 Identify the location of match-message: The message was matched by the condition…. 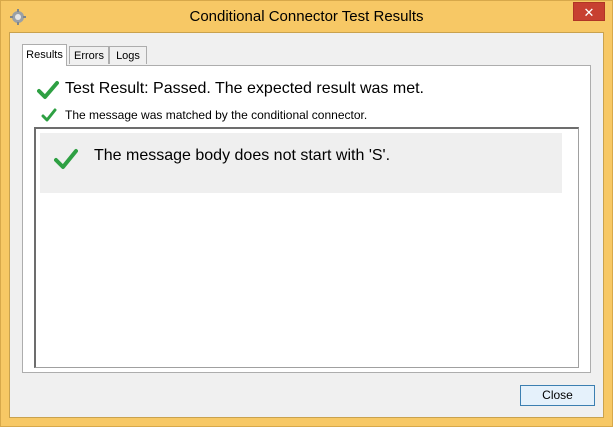
(216, 115).